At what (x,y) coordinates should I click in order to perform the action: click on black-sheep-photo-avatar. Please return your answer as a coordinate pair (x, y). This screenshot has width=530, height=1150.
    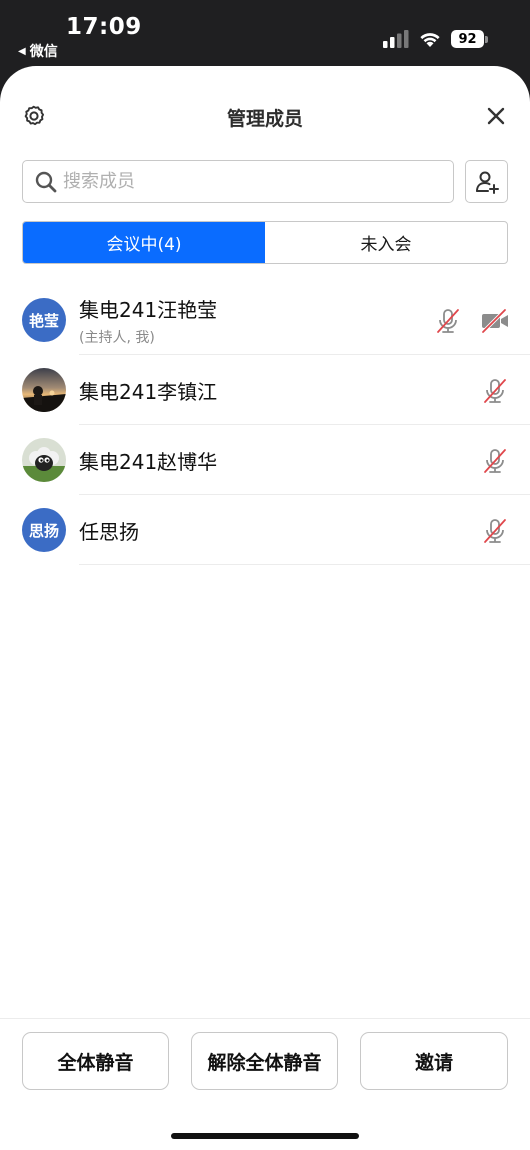
    Looking at the image, I should click on (44, 460).